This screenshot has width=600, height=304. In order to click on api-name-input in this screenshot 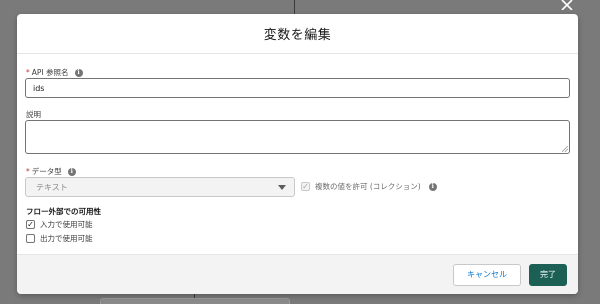, I will do `click(297, 88)`.